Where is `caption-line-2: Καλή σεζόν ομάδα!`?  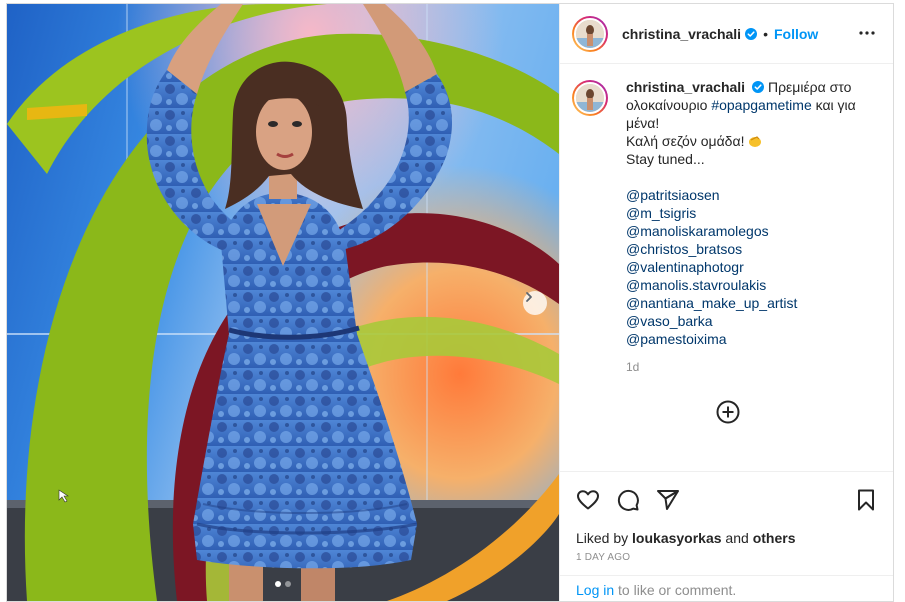 caption-line-2: Καλή σεζόν ομάδα! is located at coordinates (687, 141).